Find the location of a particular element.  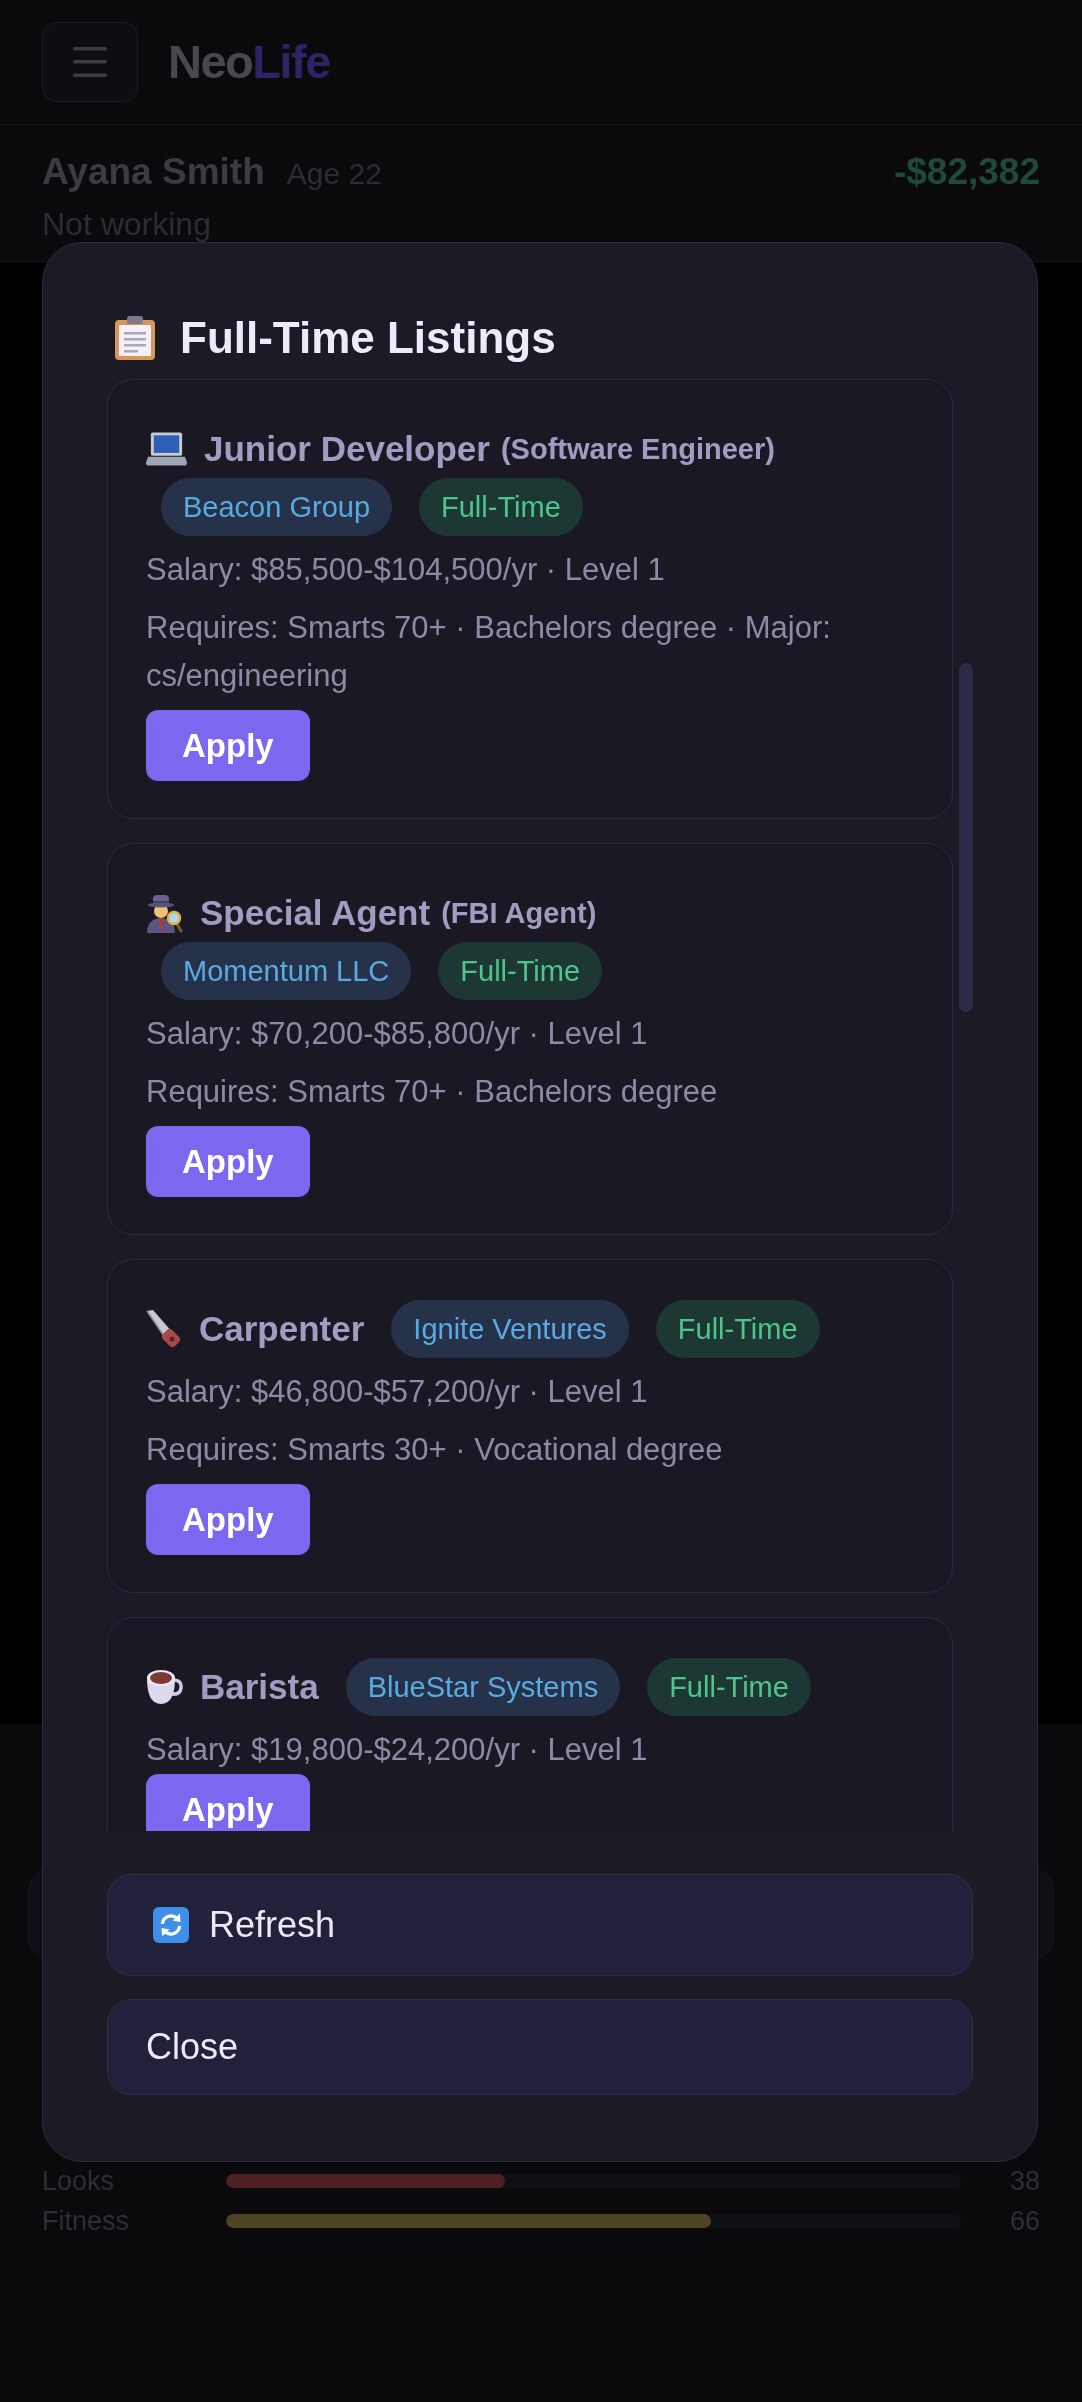

company-tag: BlueStar Systems is located at coordinates (483, 1687).